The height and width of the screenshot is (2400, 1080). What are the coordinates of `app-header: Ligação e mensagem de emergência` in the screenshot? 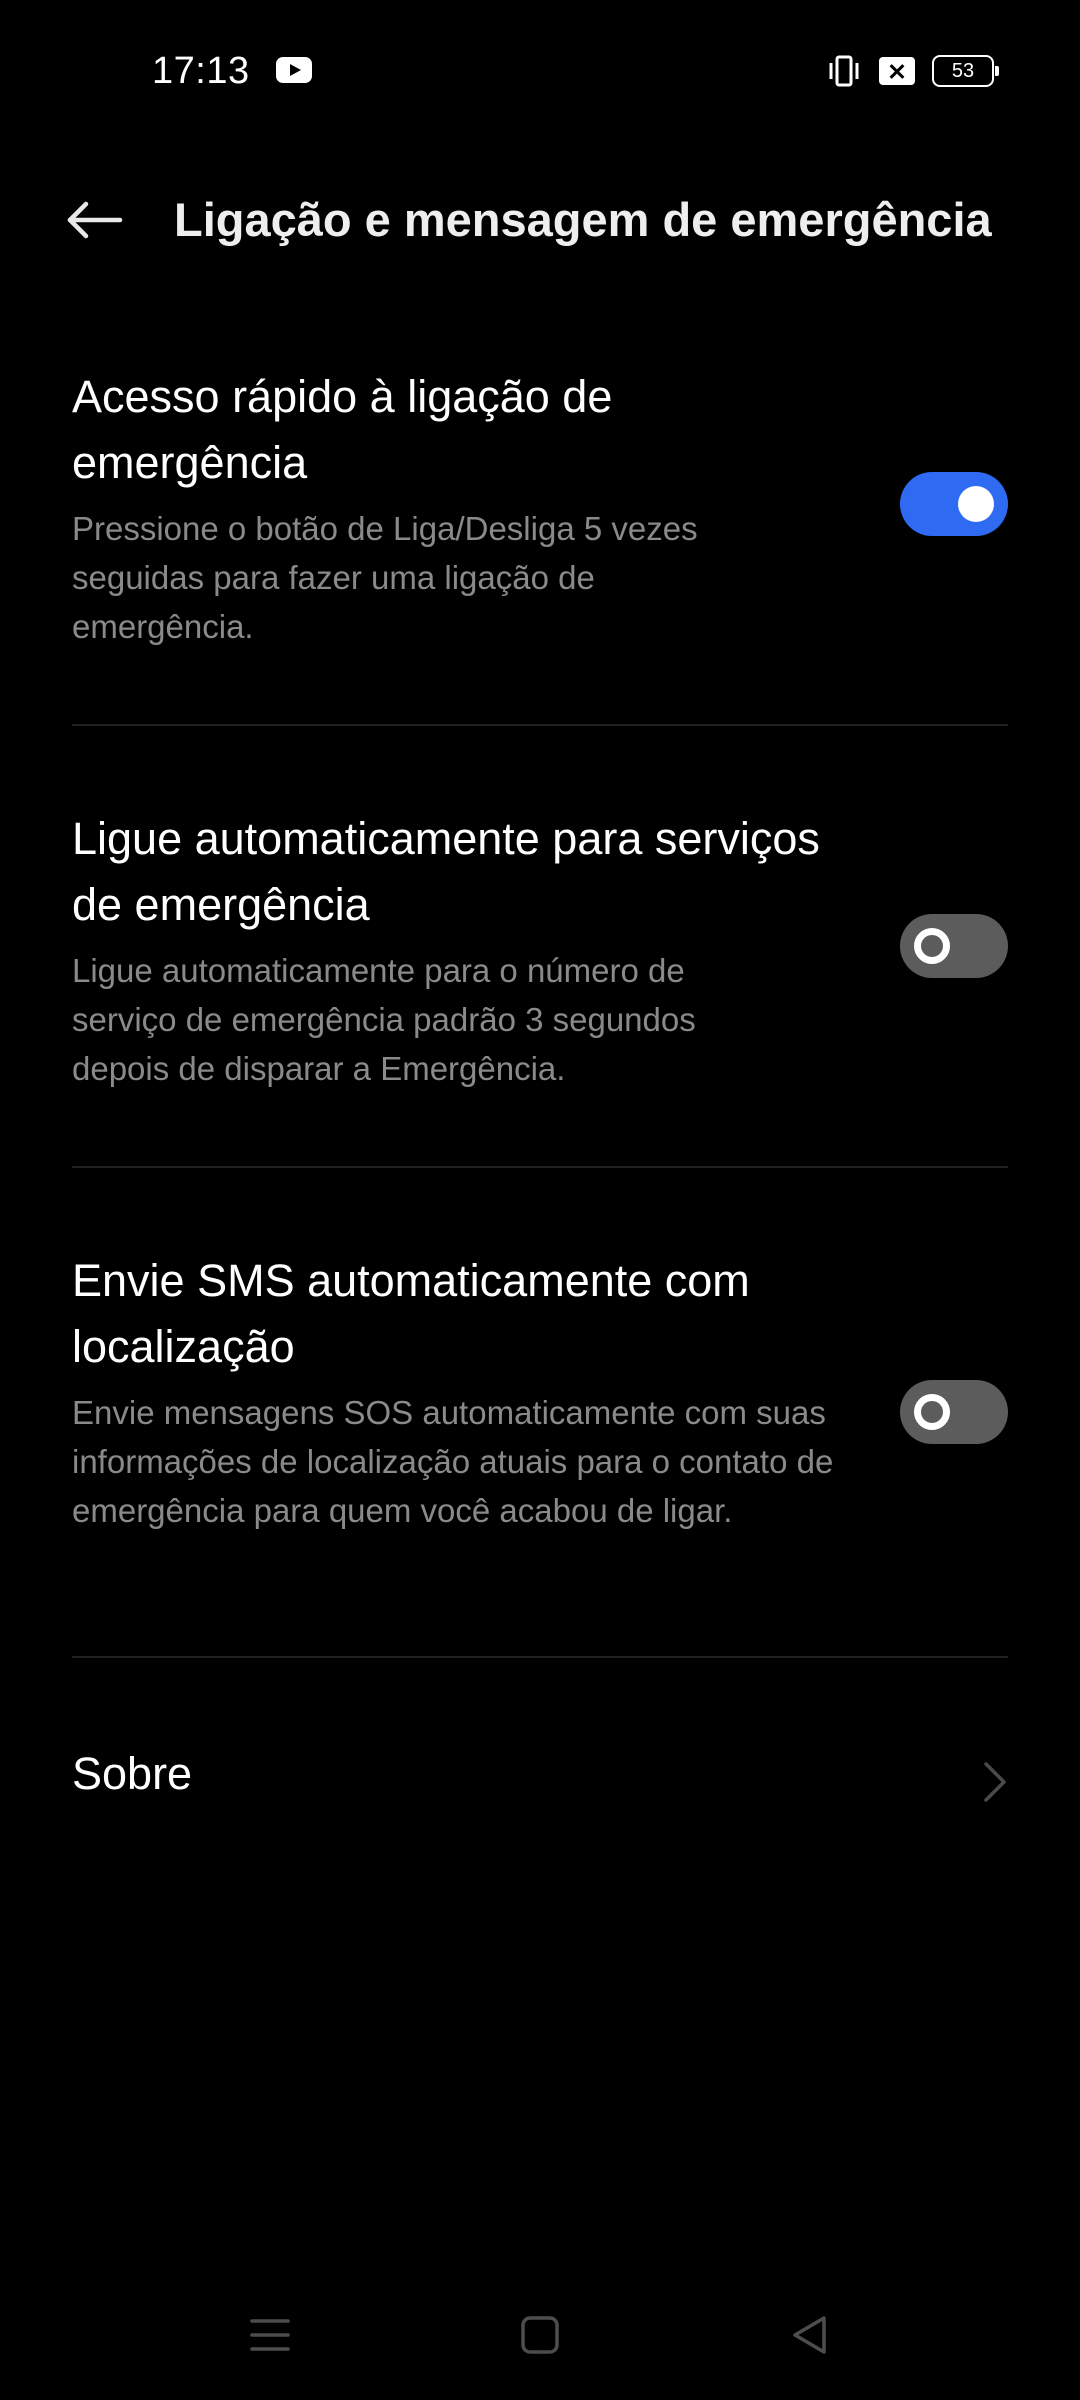 It's located at (540, 220).